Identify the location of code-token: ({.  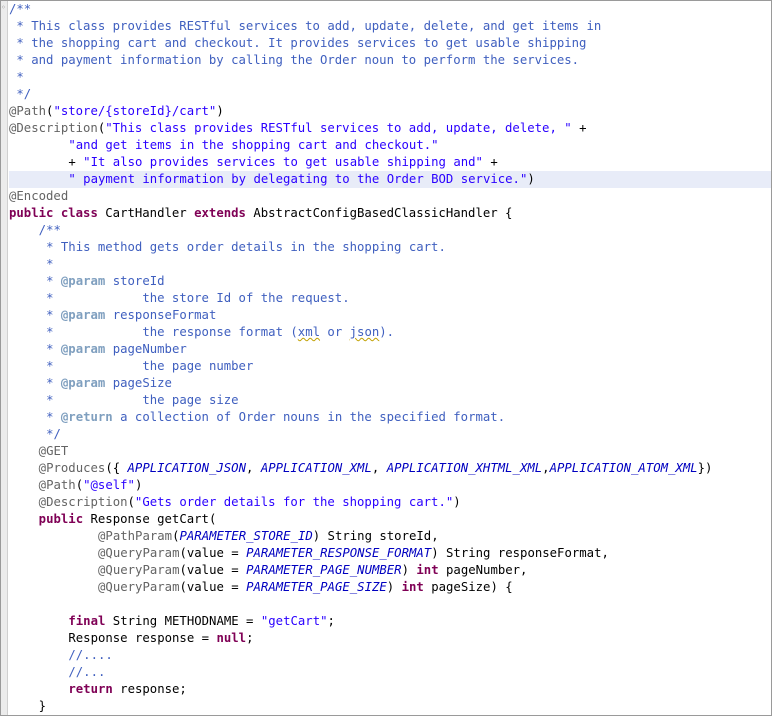
(116, 468).